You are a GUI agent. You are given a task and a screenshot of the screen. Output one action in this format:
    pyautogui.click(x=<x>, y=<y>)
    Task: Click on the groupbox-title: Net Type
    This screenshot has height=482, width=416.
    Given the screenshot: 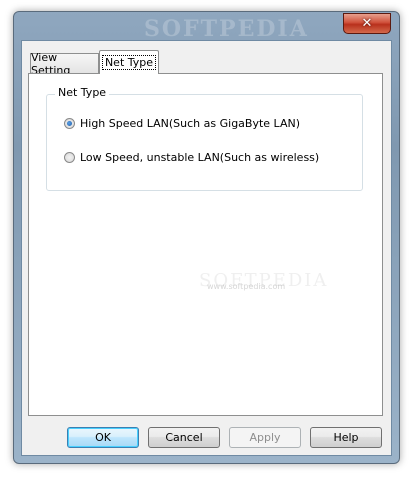 What is the action you would take?
    pyautogui.click(x=82, y=92)
    